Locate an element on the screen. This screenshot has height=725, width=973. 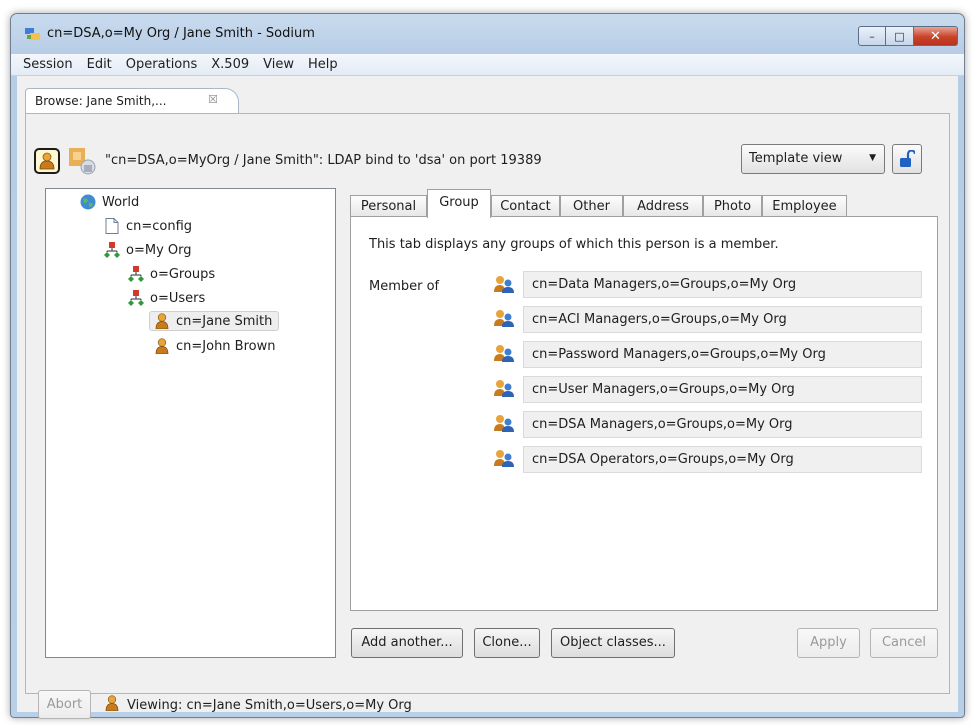
member-of-field: cn=DSA Managers,o=Groups,o=My Org is located at coordinates (722, 424).